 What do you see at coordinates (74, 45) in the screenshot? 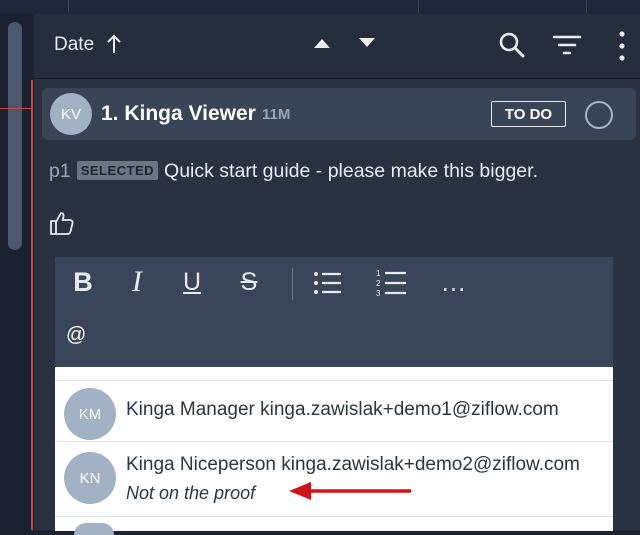
I see `sort-label: Date` at bounding box center [74, 45].